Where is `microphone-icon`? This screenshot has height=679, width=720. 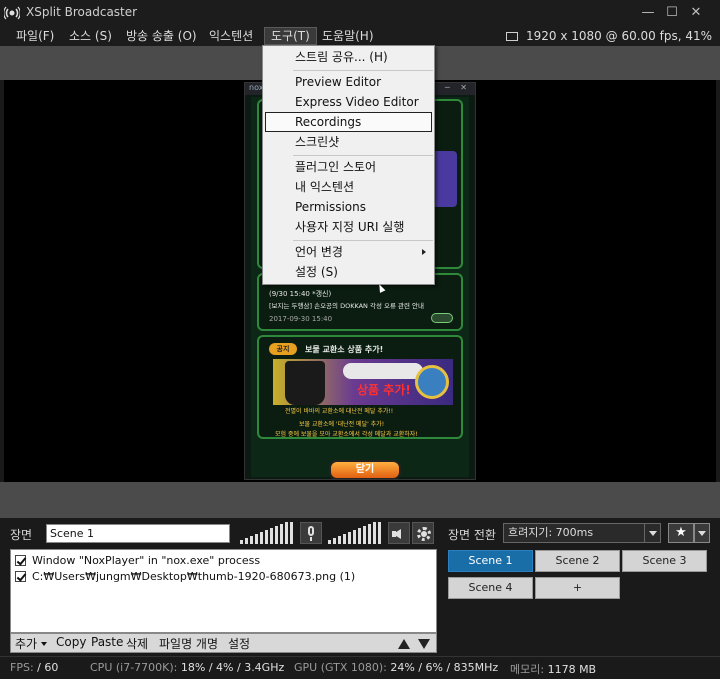 microphone-icon is located at coordinates (311, 531).